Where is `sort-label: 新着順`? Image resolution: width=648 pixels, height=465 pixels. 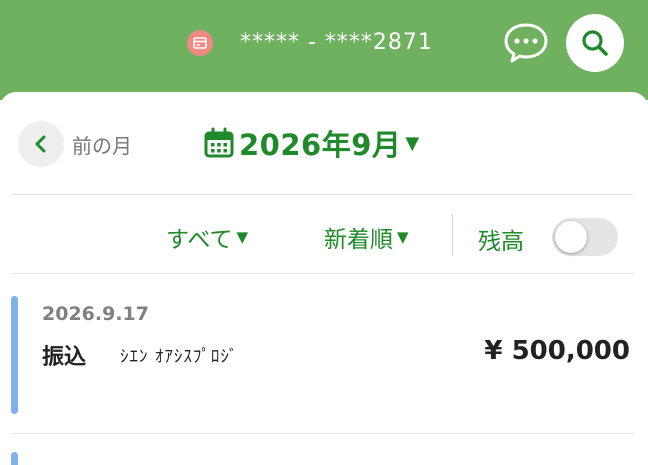
sort-label: 新着順 is located at coordinates (358, 240).